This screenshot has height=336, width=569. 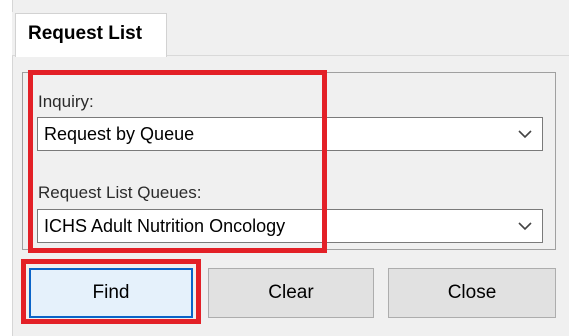 I want to click on clear-button: Clear, so click(x=291, y=293).